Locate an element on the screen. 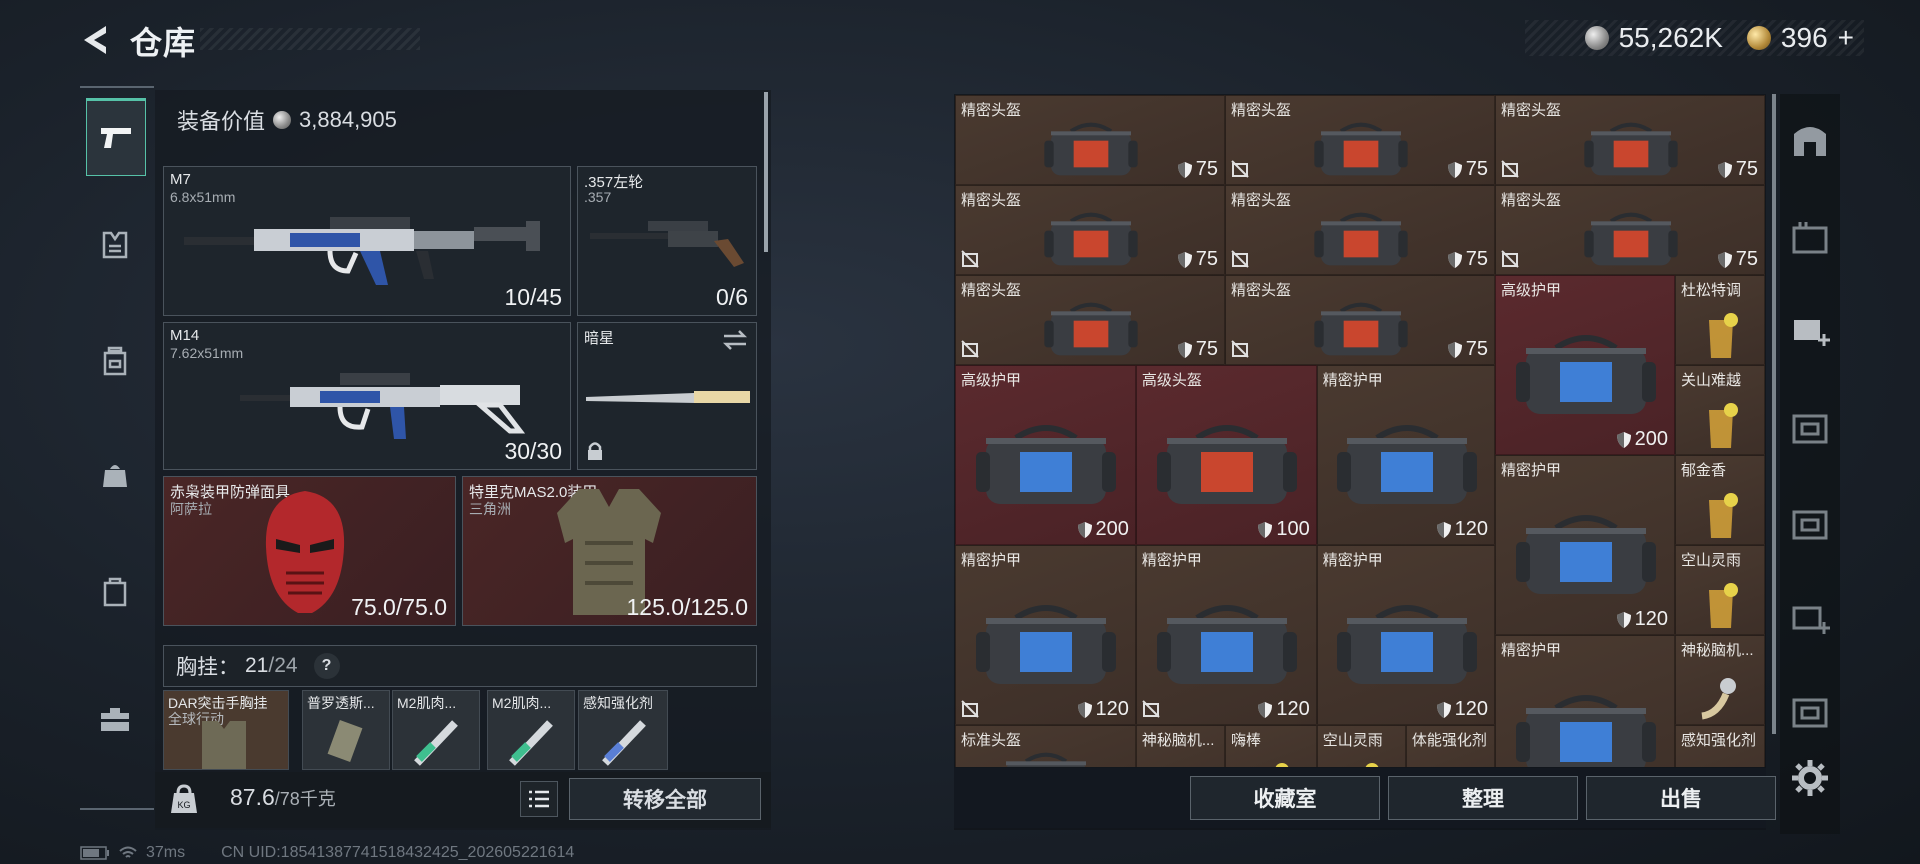 This screenshot has width=1920, height=864. back-button is located at coordinates (96, 40).